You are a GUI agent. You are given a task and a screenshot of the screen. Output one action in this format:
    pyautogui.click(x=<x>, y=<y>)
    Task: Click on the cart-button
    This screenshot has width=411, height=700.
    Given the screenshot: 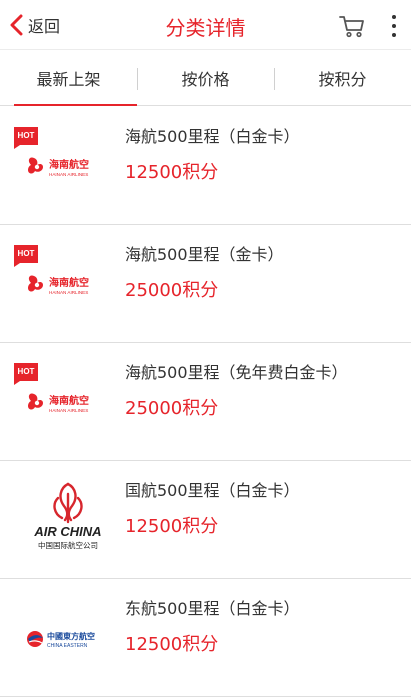 What is the action you would take?
    pyautogui.click(x=352, y=26)
    